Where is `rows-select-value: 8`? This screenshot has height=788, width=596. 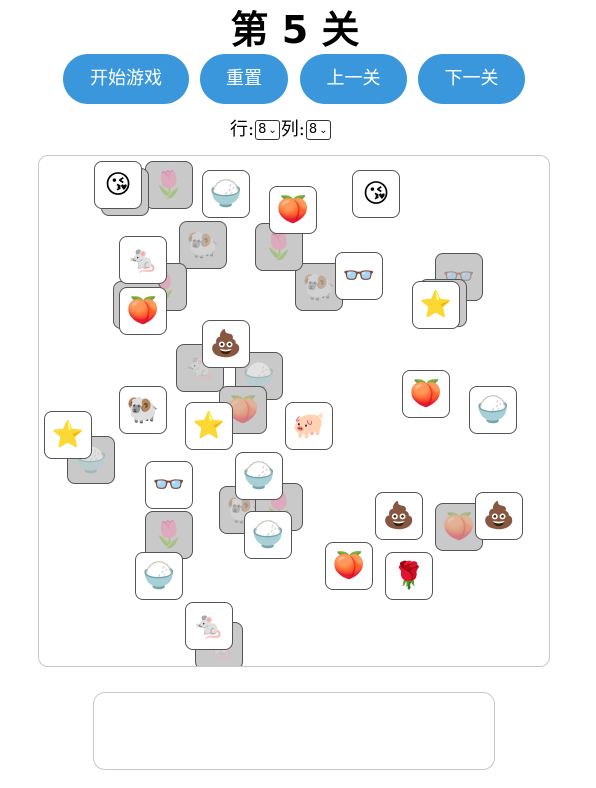 rows-select-value: 8 is located at coordinates (262, 129).